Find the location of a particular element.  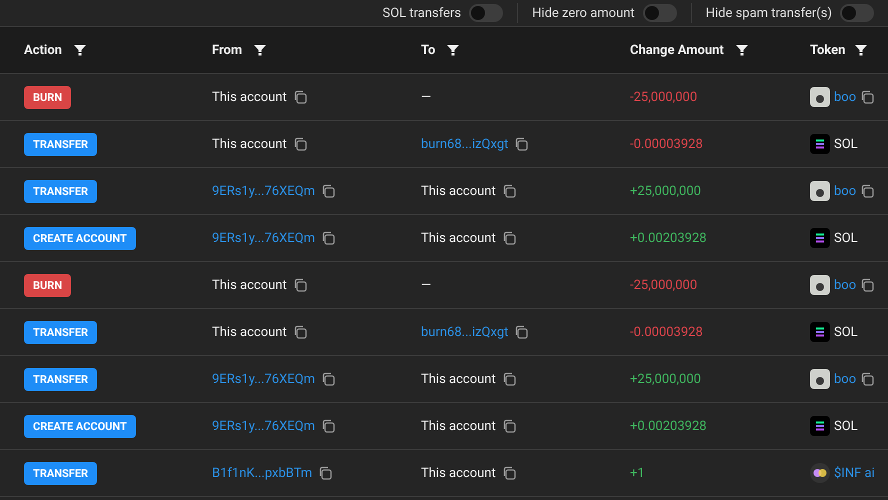

filter-label: SOL transfers is located at coordinates (422, 13).